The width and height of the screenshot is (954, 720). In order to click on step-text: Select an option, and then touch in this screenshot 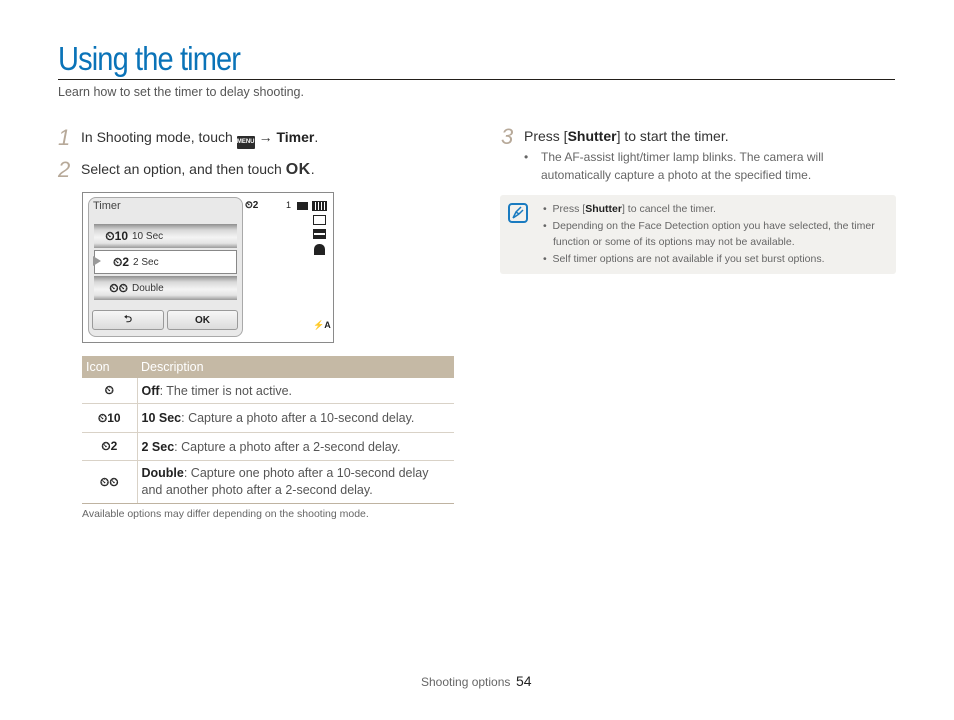, I will do `click(181, 169)`.